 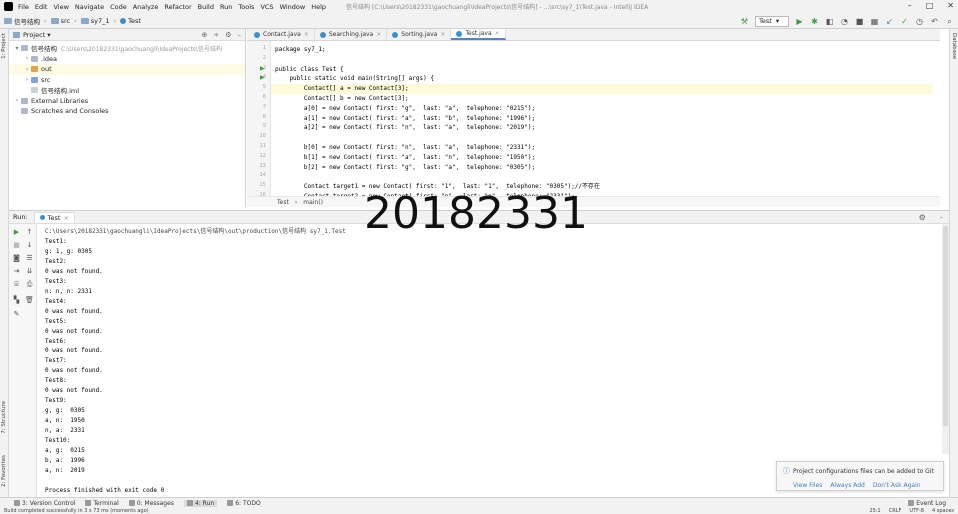 What do you see at coordinates (29, 284) in the screenshot?
I see `print-icon: ⎙` at bounding box center [29, 284].